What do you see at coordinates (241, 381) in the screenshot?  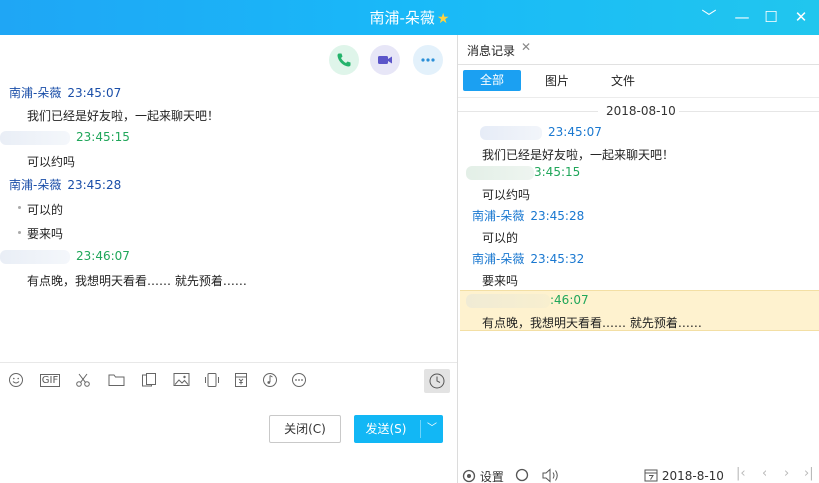 I see `red-packet-icon` at bounding box center [241, 381].